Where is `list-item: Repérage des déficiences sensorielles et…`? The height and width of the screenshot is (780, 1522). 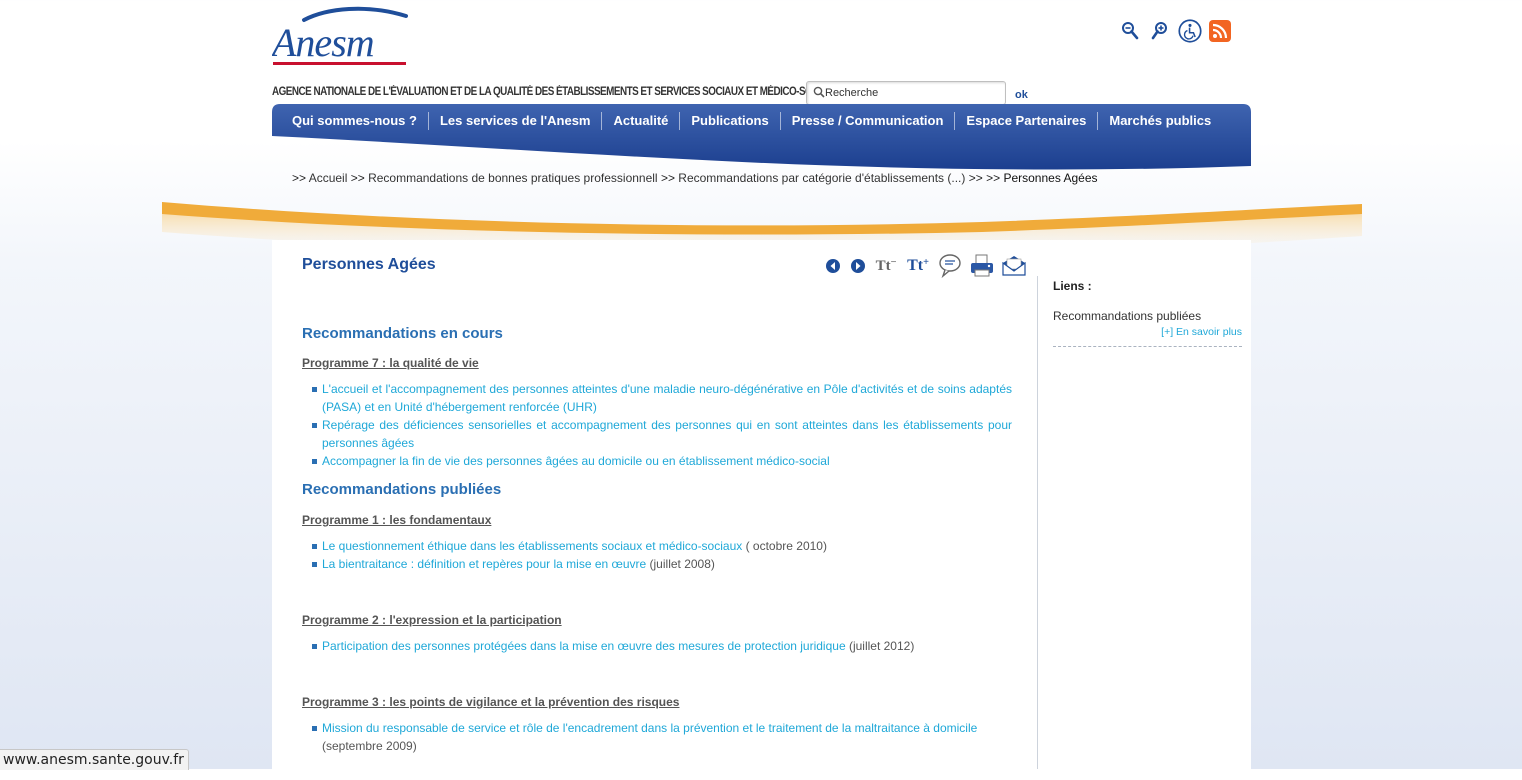 list-item: Repérage des déficiences sensorielles et… is located at coordinates (662, 434).